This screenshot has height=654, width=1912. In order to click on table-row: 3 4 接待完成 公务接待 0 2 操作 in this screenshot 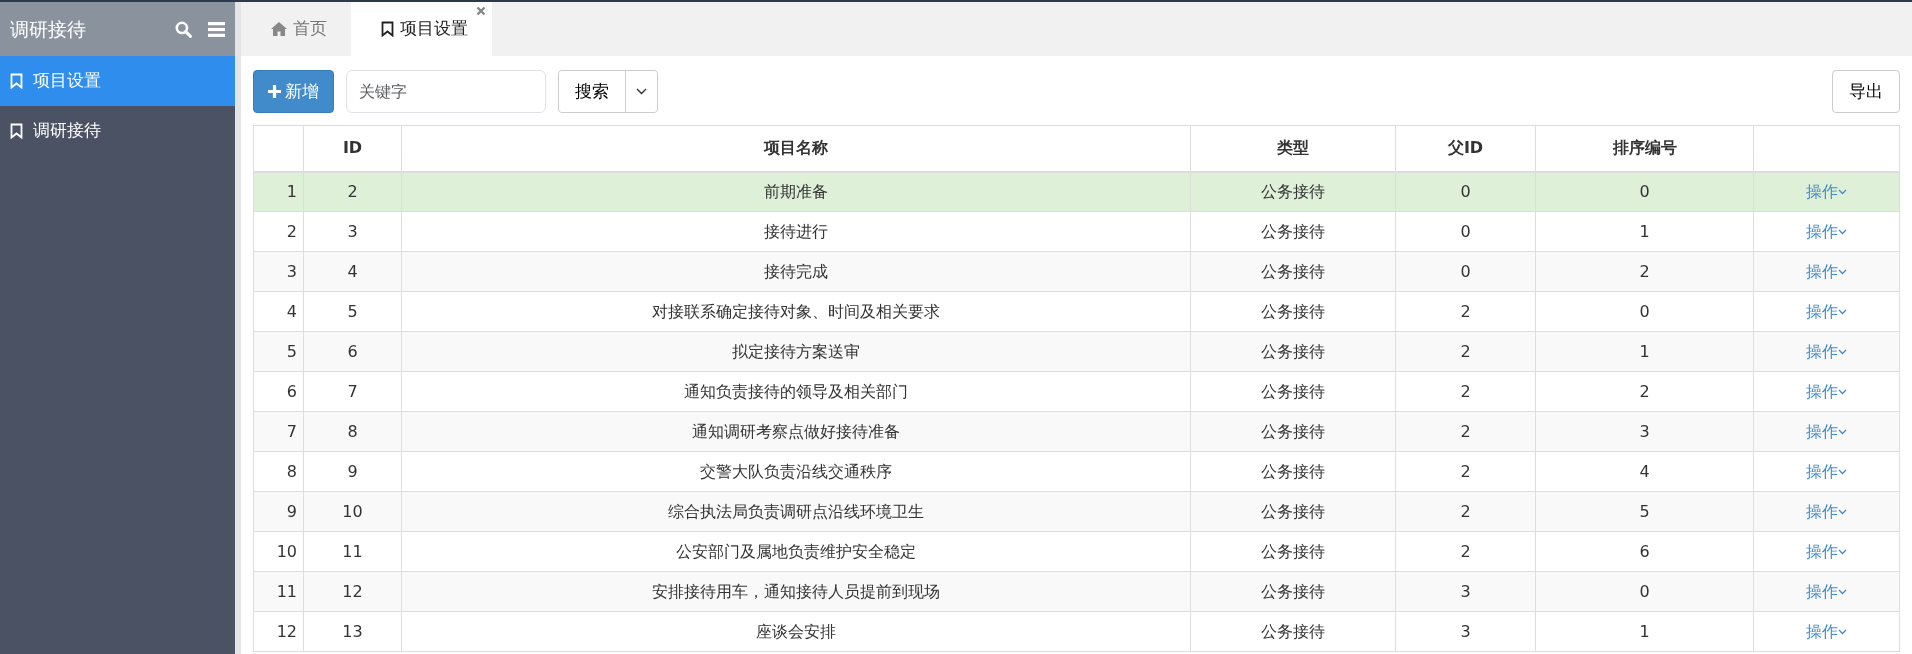, I will do `click(1076, 271)`.